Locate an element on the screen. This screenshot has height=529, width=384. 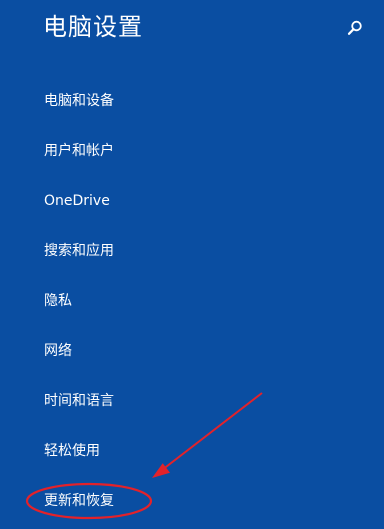
nav-item-search-and-apps: 搜索和应用 is located at coordinates (79, 251).